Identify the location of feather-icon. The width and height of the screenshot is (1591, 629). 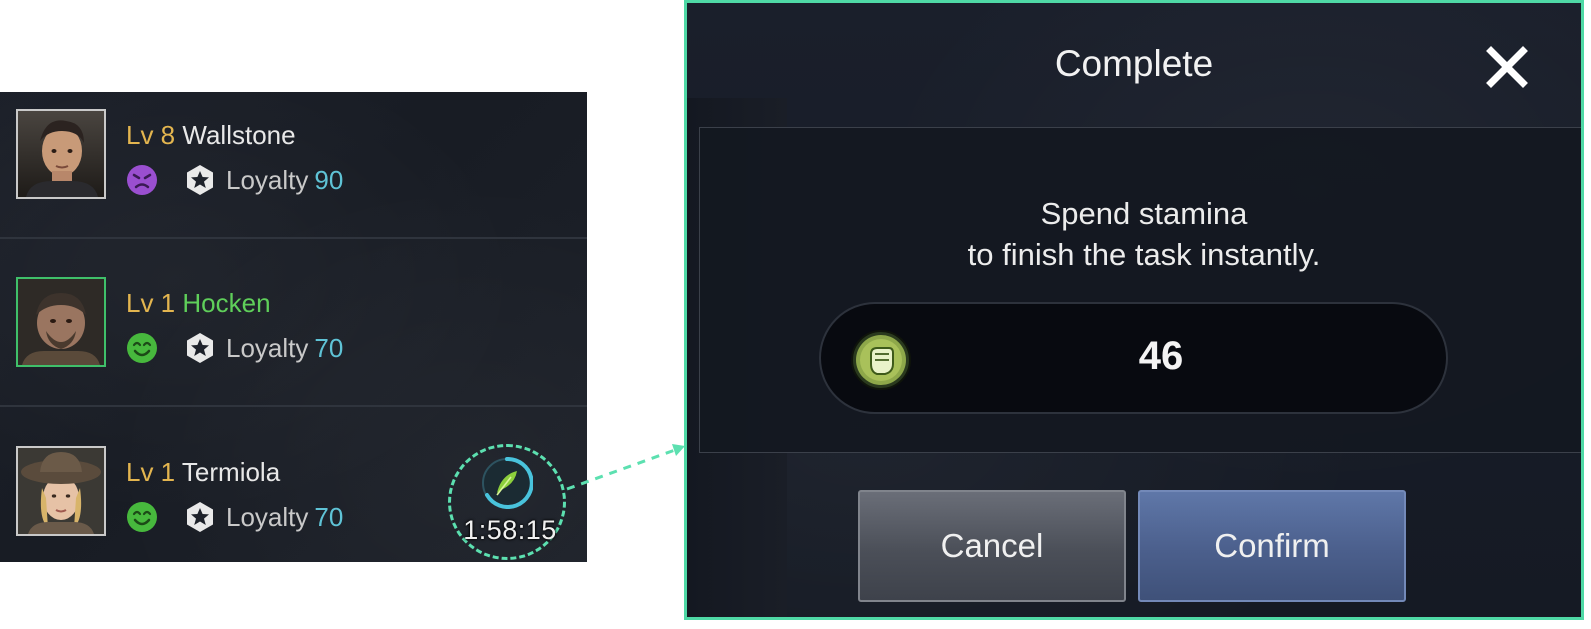
(507, 483).